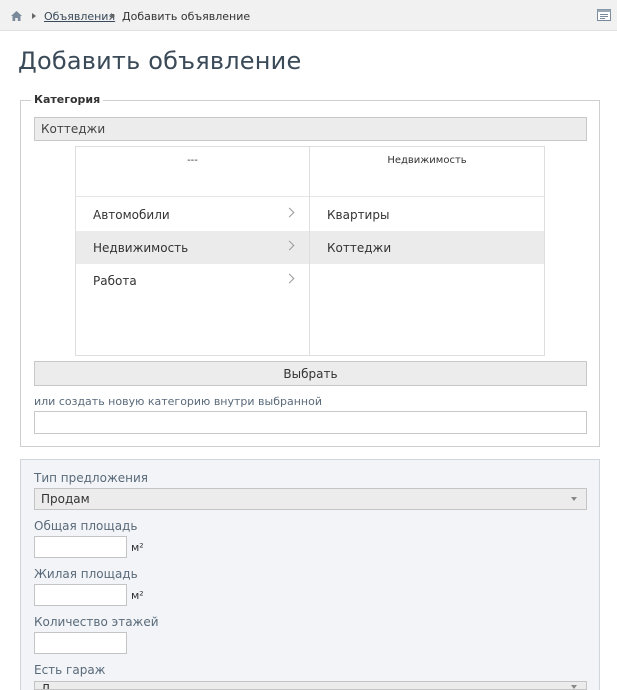 This screenshot has height=690, width=617. What do you see at coordinates (192, 214) in the screenshot?
I see `category-item-avtomobili: Автомобили` at bounding box center [192, 214].